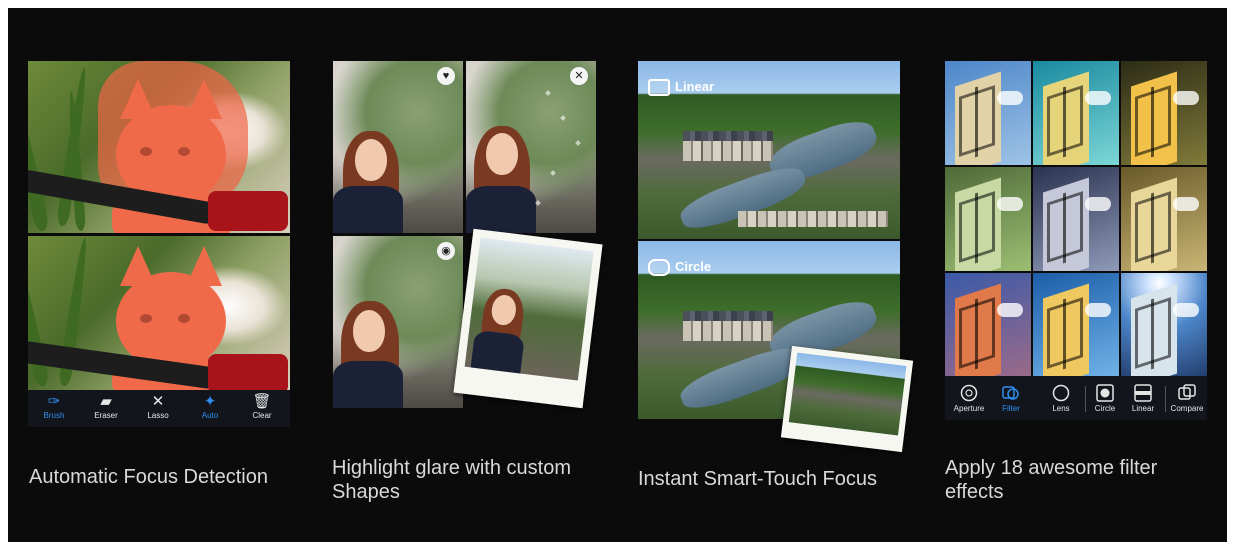 The width and height of the screenshot is (1235, 548). I want to click on toolbar-divider, so click(1165, 399).